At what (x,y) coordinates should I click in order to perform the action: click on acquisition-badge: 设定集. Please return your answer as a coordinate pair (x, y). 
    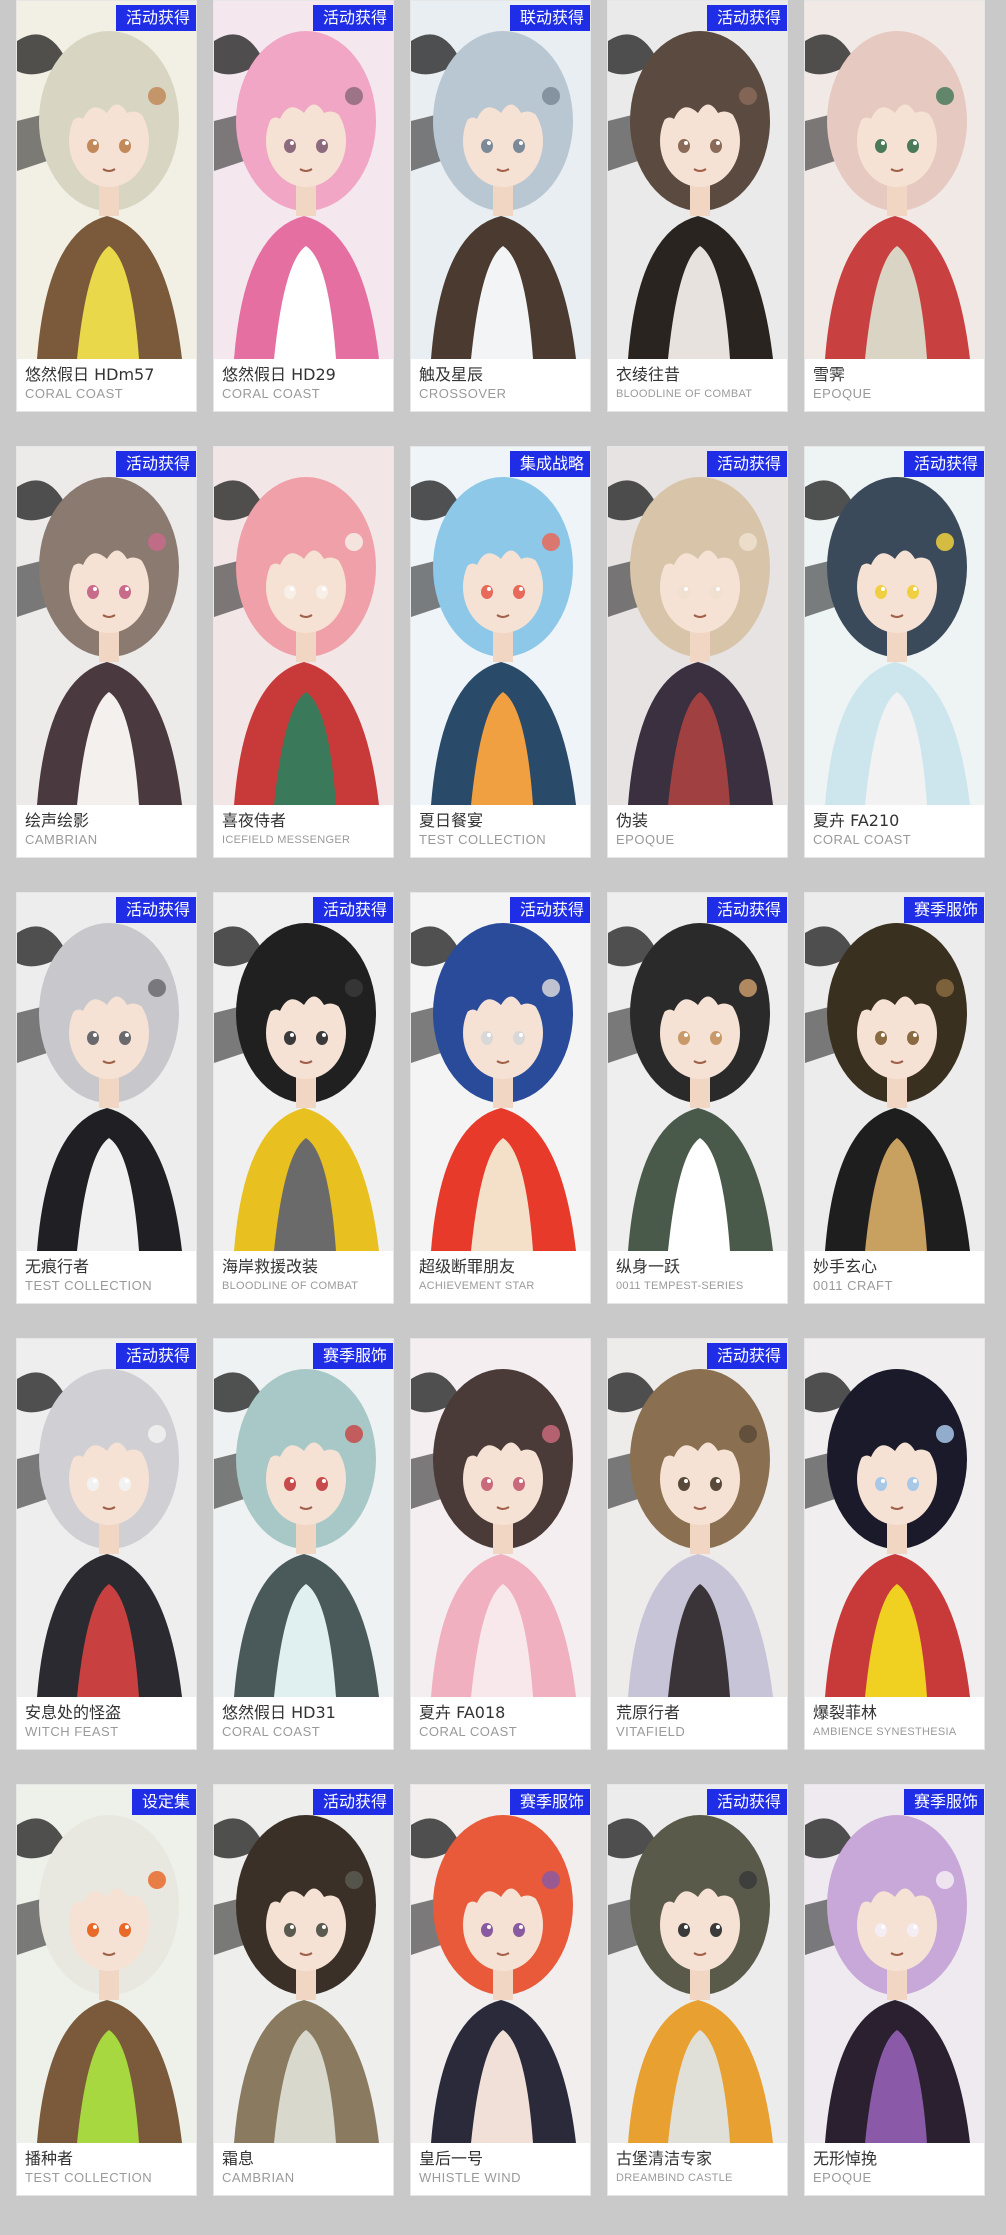
    Looking at the image, I should click on (163, 1802).